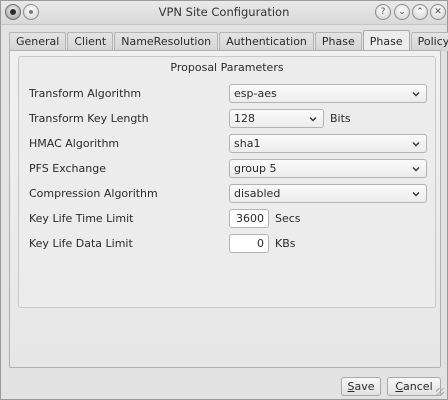  I want to click on tab-name-resolution: NameResolution, so click(166, 41).